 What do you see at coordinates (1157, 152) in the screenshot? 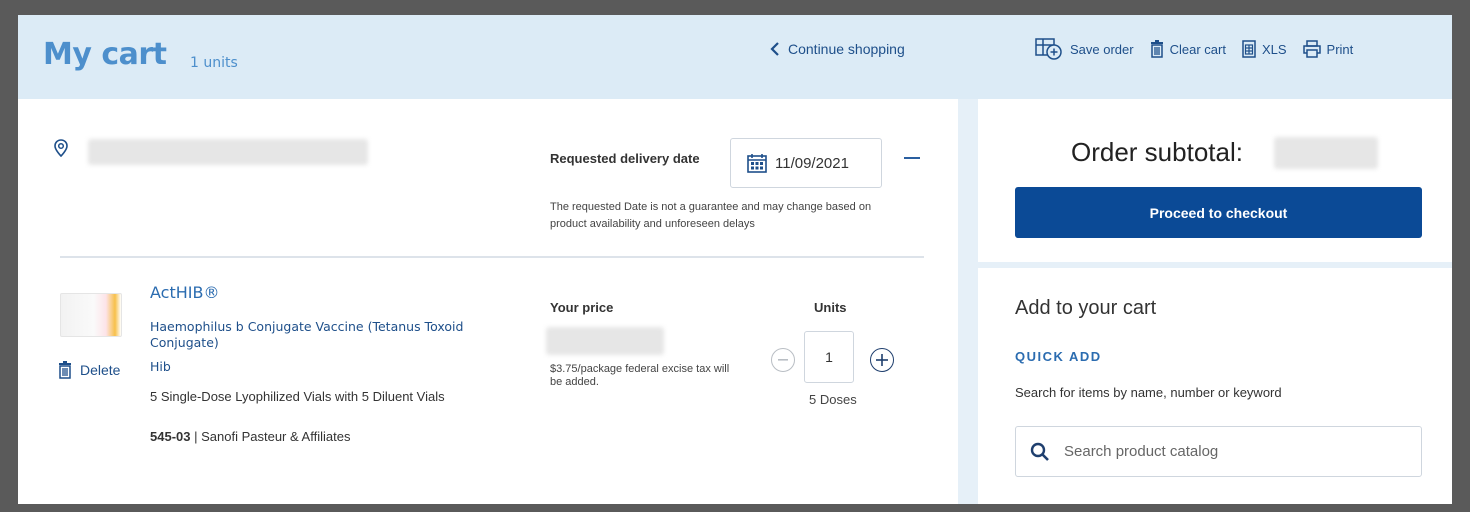
I see `order-subtotal-label: Order subtotal:` at bounding box center [1157, 152].